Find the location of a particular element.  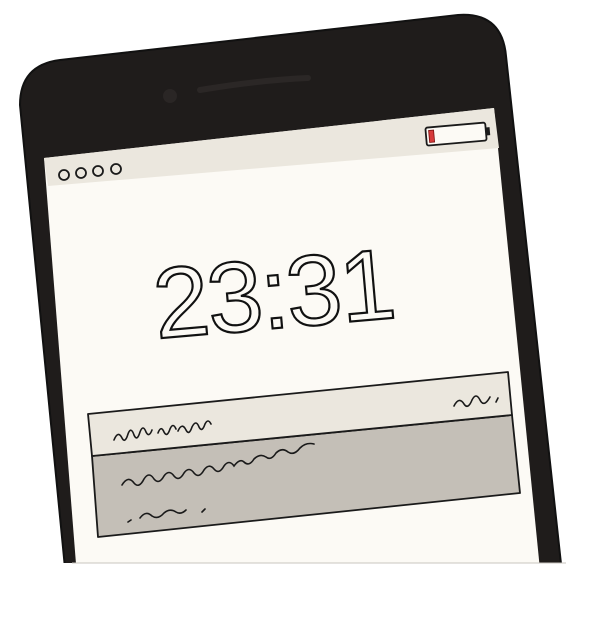

front-camera-icon is located at coordinates (170, 96).